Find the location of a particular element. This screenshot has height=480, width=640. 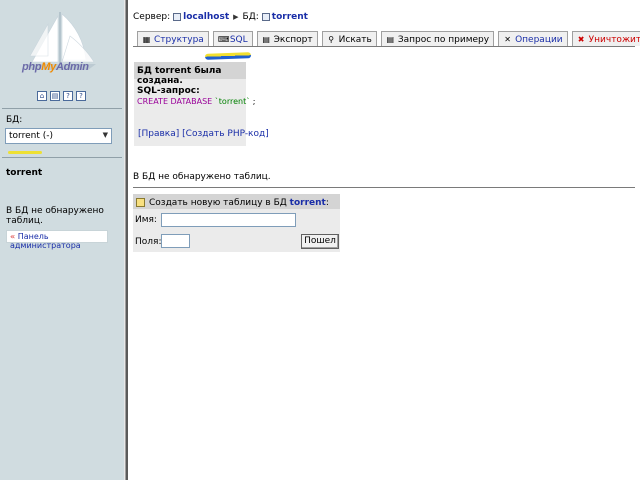

tab-label: Экспорт is located at coordinates (293, 39).